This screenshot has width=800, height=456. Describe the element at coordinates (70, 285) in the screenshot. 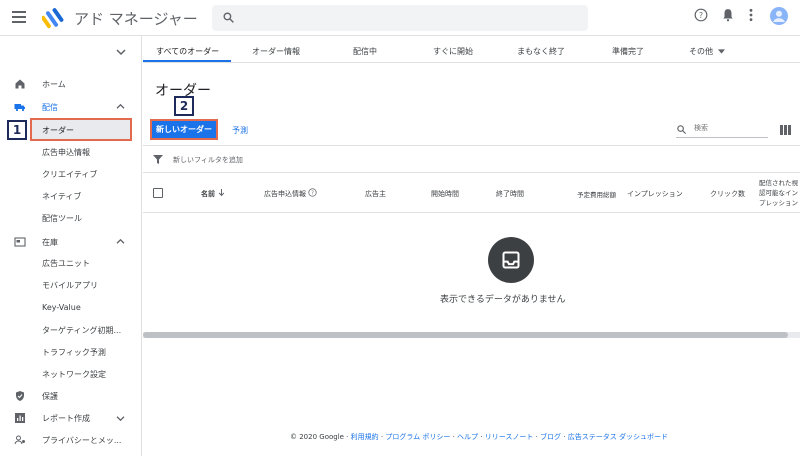

I see `sidebar-subitem-mobile-apps: モバイルアプリ` at that location.